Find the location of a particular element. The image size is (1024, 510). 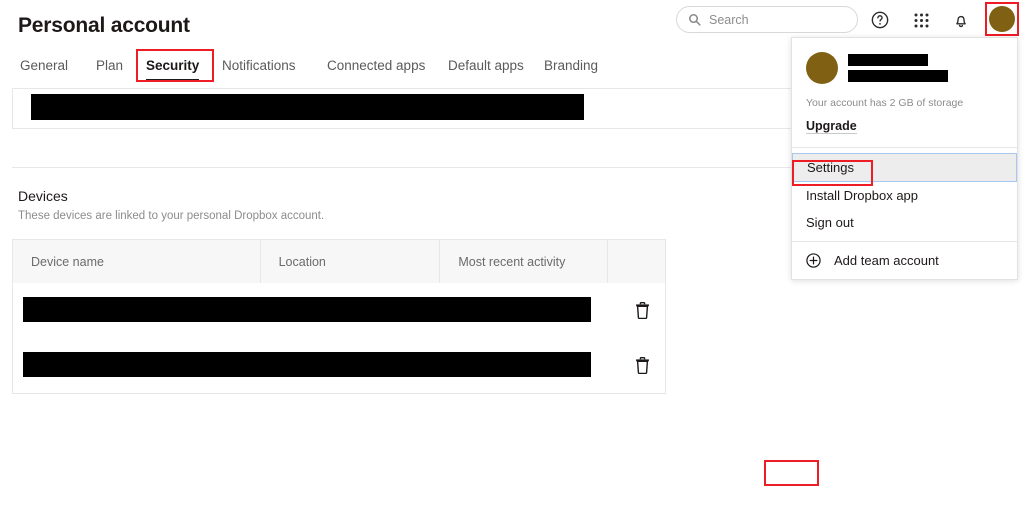

account-identity is located at coordinates (904, 68).